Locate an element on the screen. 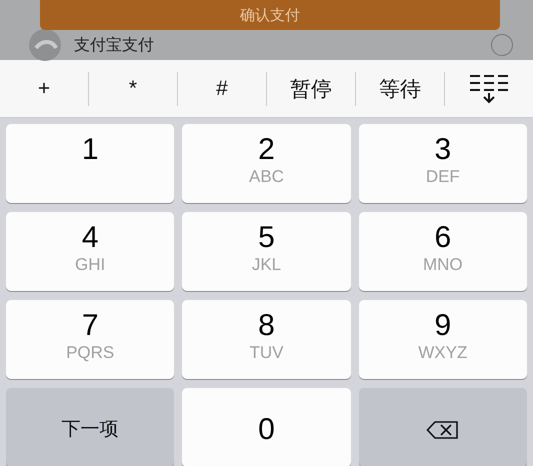  digit-key: 8 TUV is located at coordinates (266, 339).